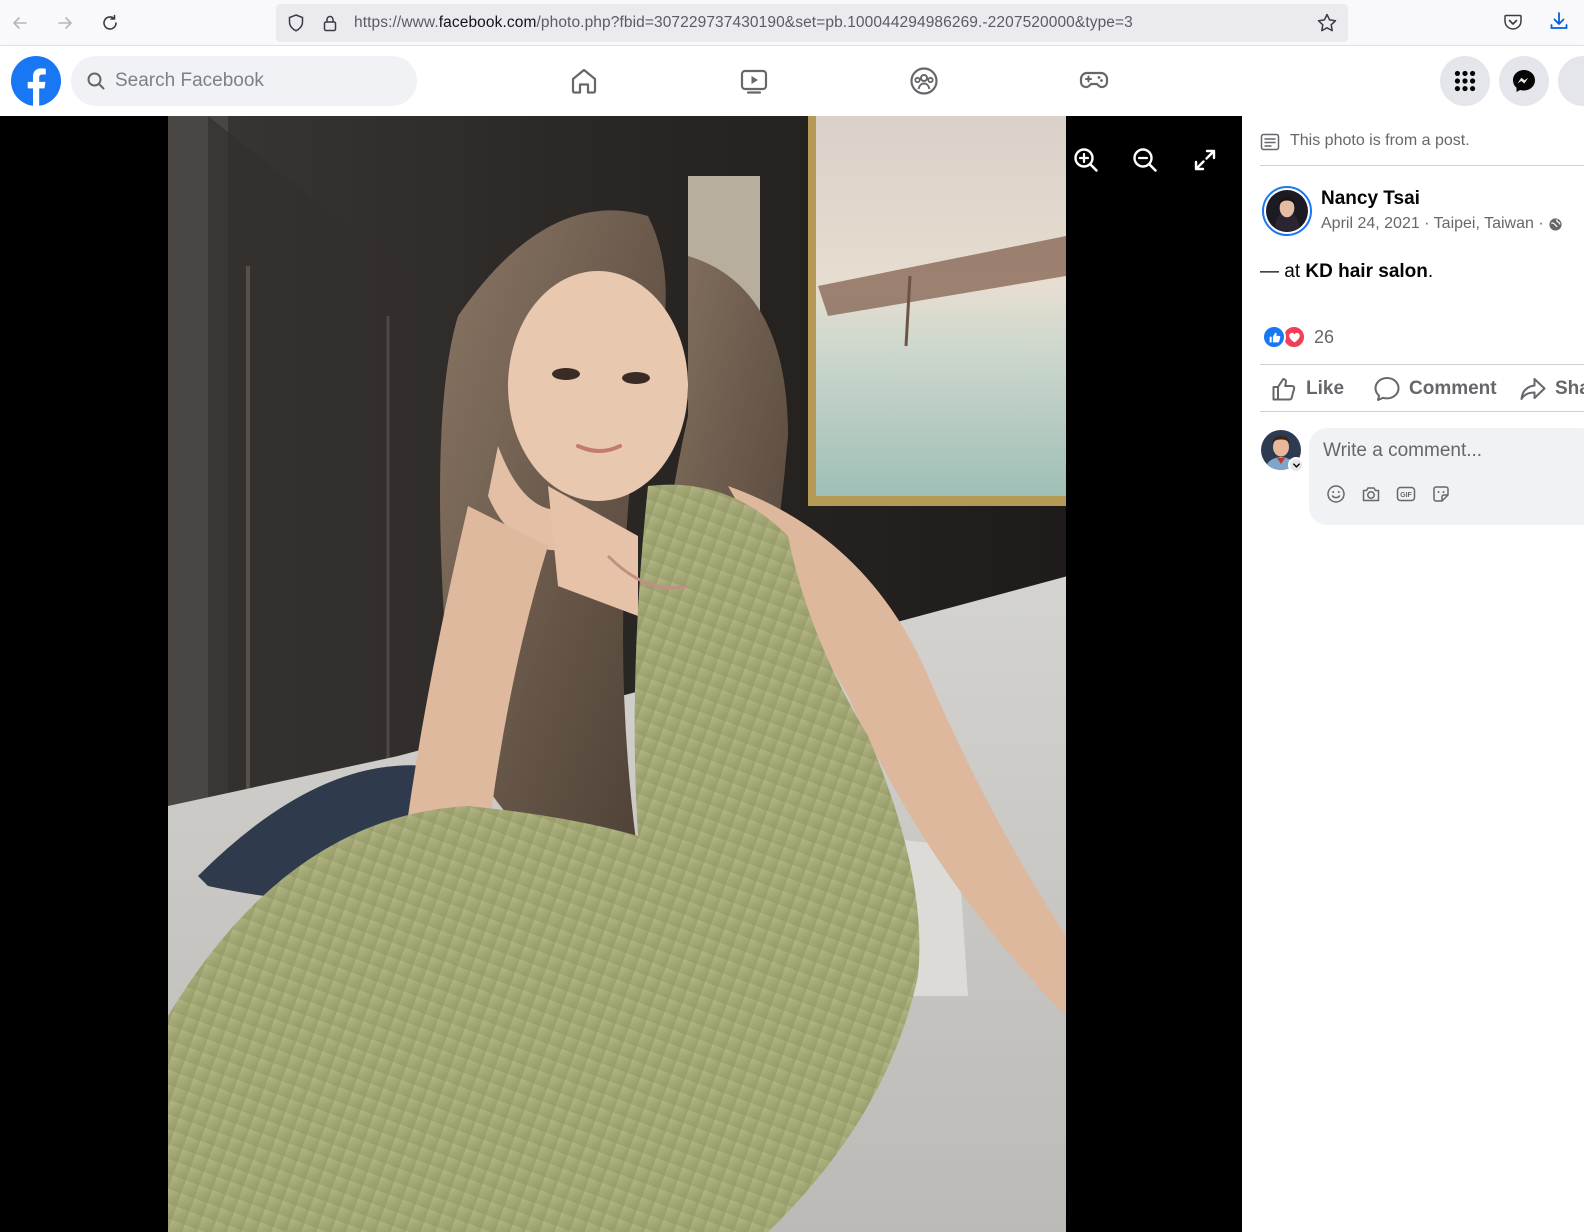  I want to click on tab-home, so click(584, 81).